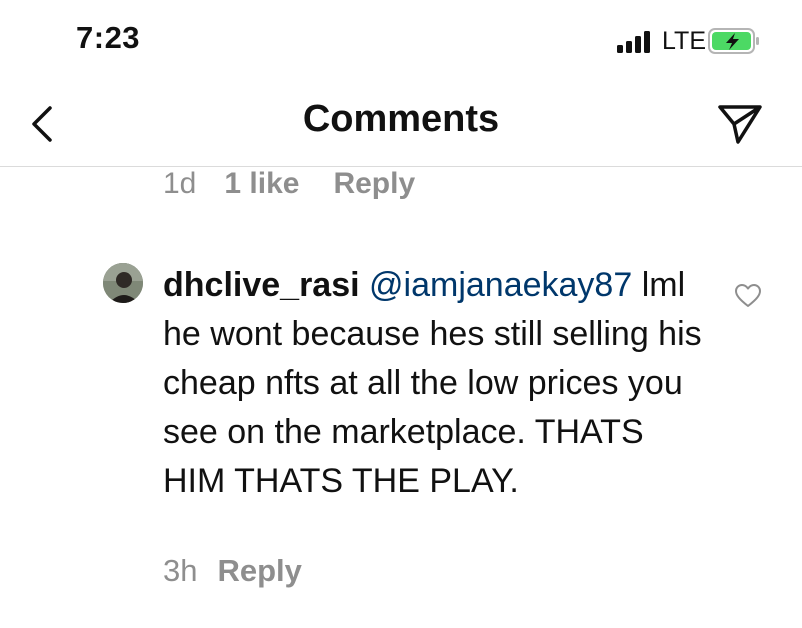 The image size is (802, 628). What do you see at coordinates (259, 570) in the screenshot?
I see `comment-reply-button: Reply` at bounding box center [259, 570].